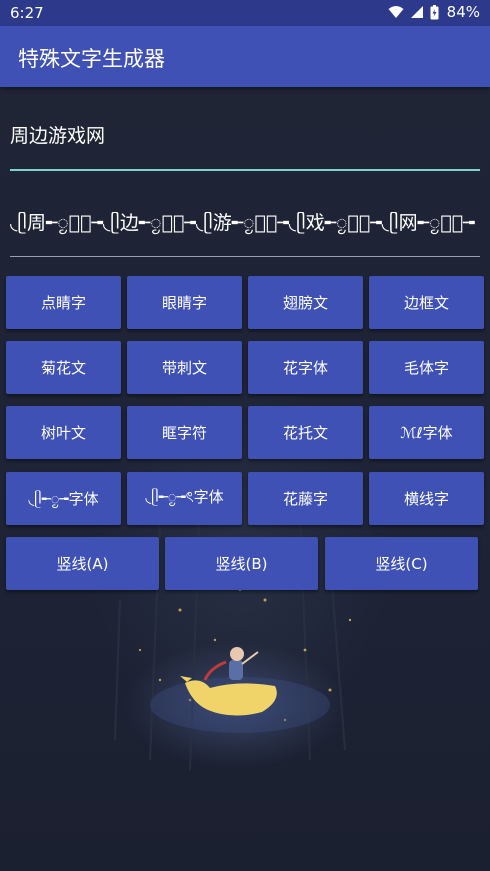 The image size is (490, 871). I want to click on battery-percent: 84%, so click(463, 12).